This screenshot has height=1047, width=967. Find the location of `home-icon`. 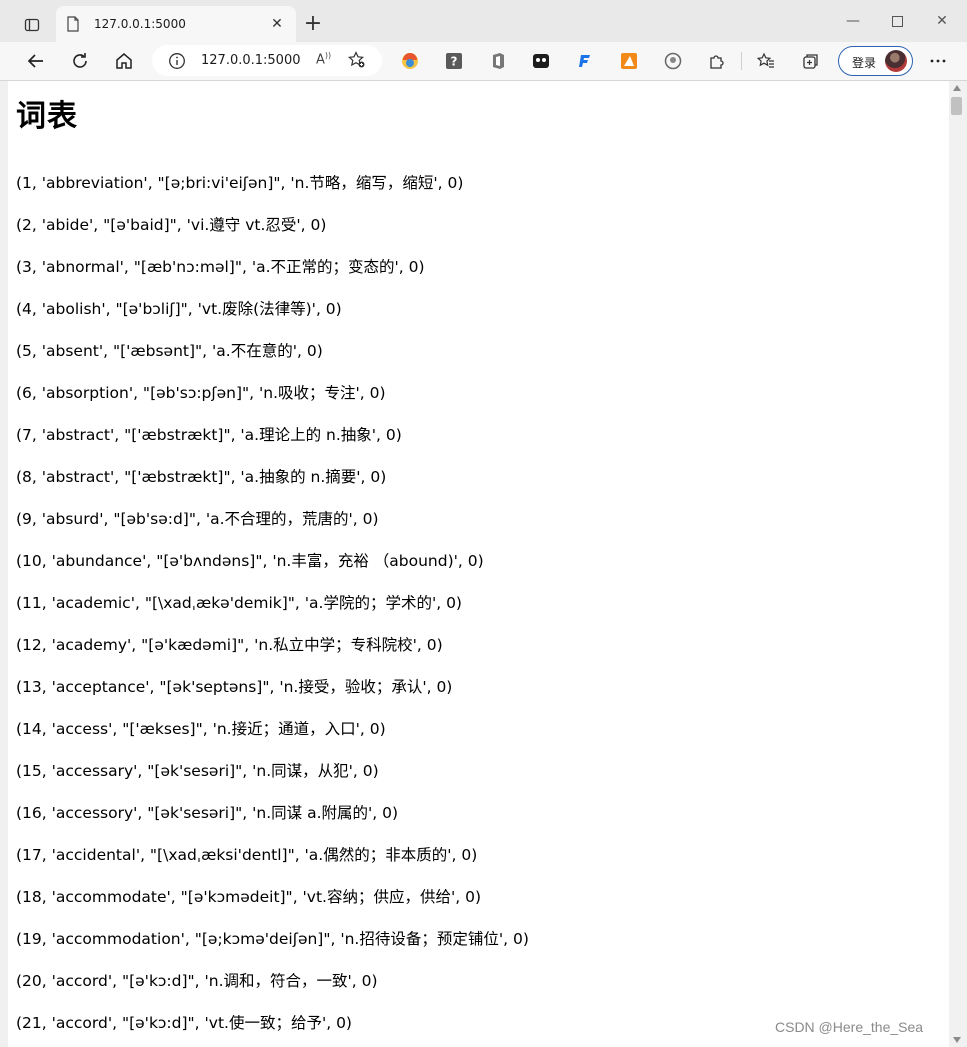

home-icon is located at coordinates (124, 61).